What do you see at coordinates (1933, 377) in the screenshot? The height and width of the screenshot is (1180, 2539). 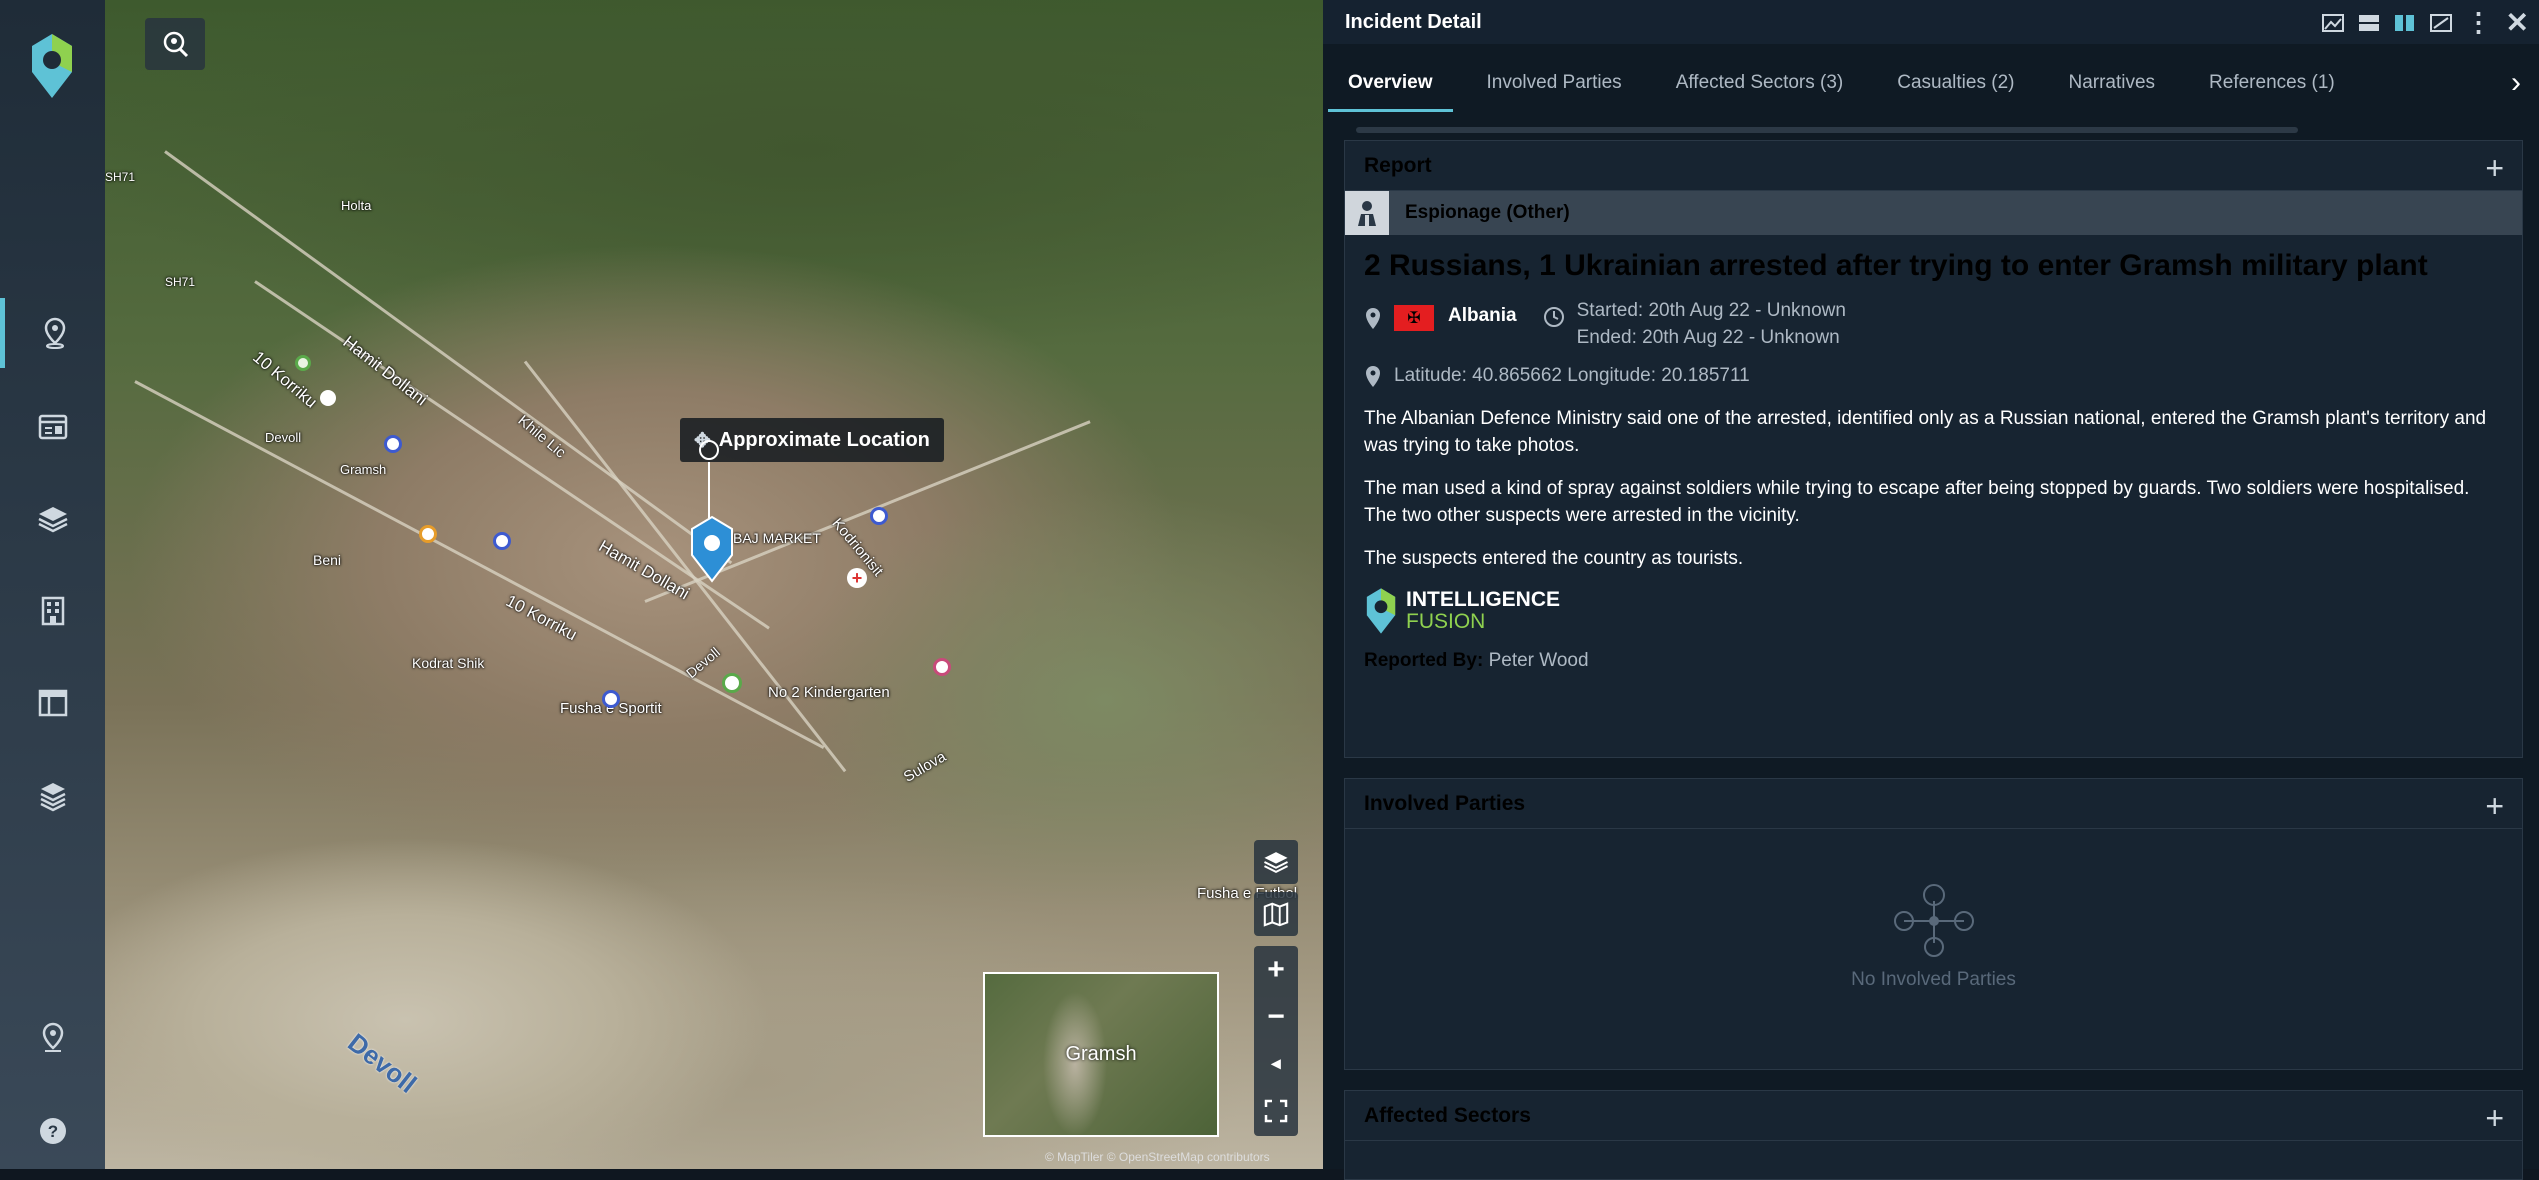 I see `coordinates-row: Latitude: 40.865662 Longitude: 20.185711` at bounding box center [1933, 377].